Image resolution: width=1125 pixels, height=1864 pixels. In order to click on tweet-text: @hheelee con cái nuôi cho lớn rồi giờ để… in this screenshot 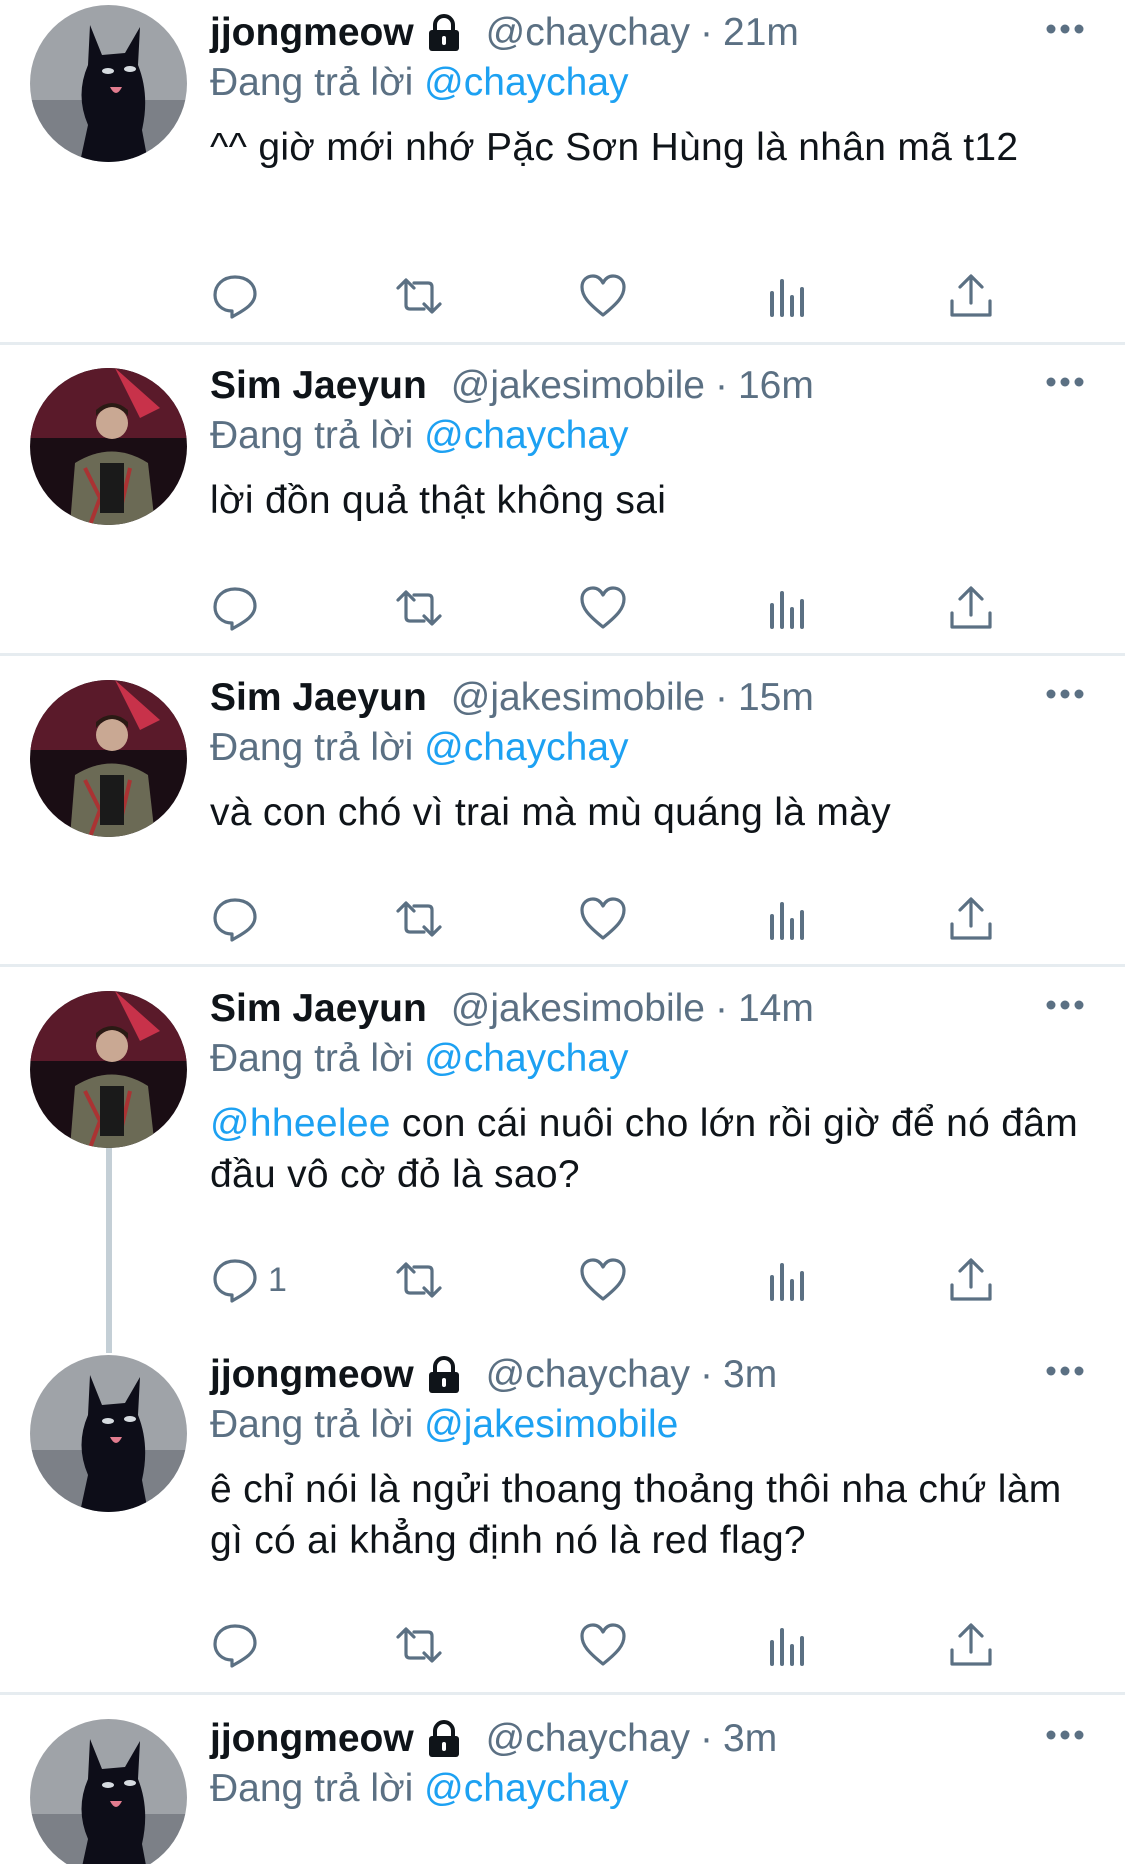, I will do `click(647, 1149)`.